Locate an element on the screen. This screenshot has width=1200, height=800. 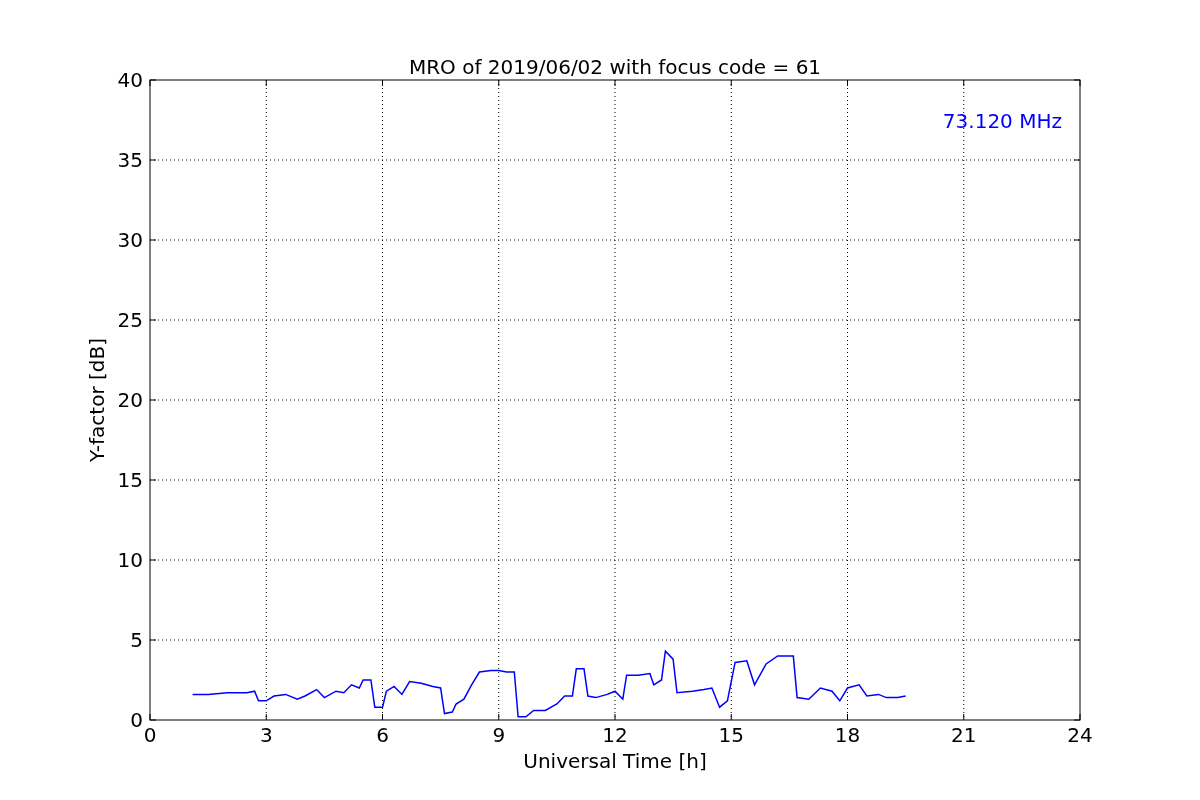
tick-label: 12 is located at coordinates (615, 735).